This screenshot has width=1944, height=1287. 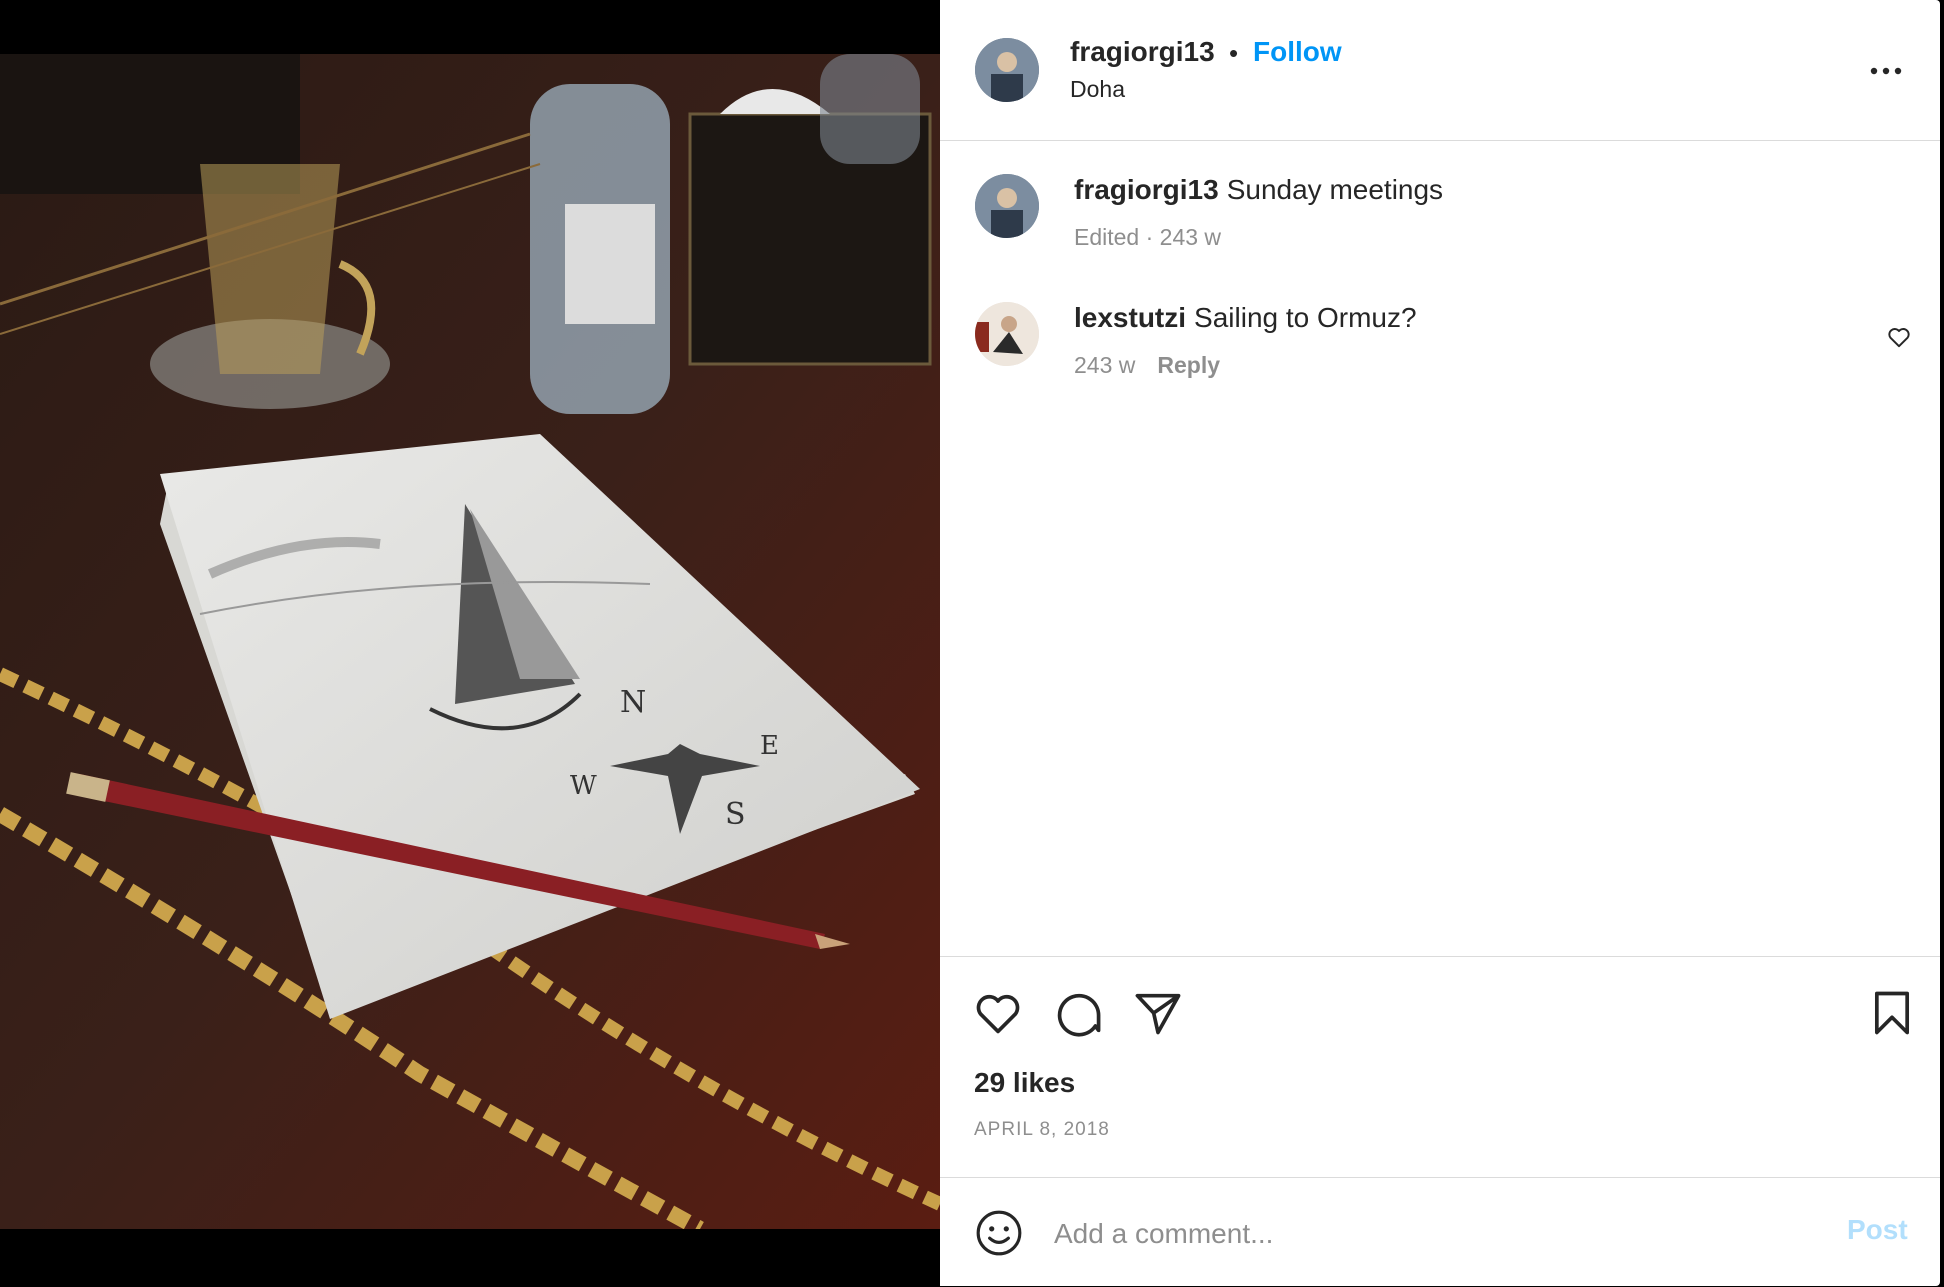 What do you see at coordinates (1305, 317) in the screenshot?
I see `comment-text: Sailing to Ormuz?` at bounding box center [1305, 317].